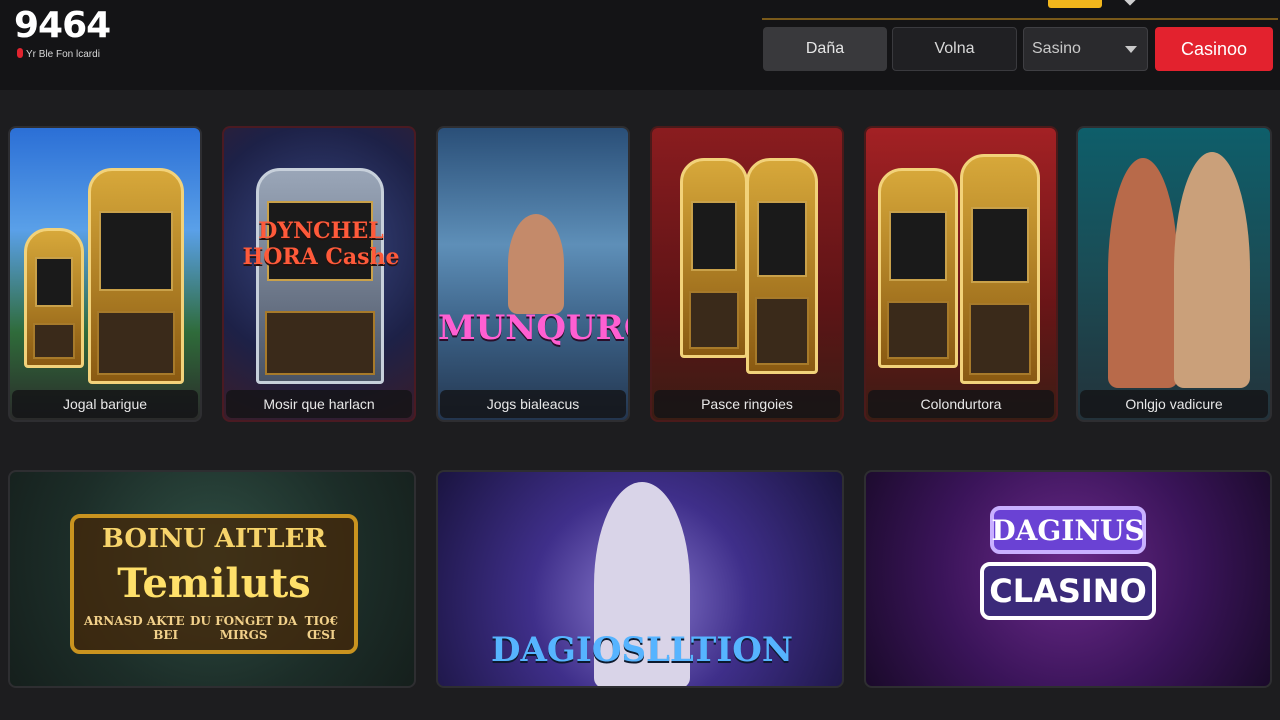 The height and width of the screenshot is (720, 1280). I want to click on game-card-4: Pasce ringoies, so click(747, 274).